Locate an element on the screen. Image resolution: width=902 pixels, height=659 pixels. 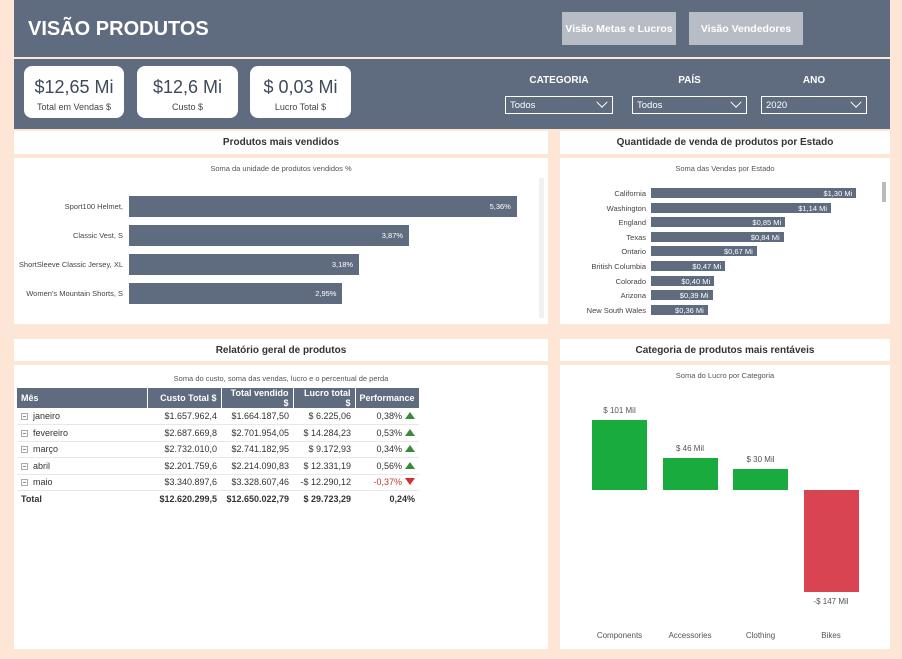
cell-custo: $1.657.962,4 is located at coordinates (184, 416).